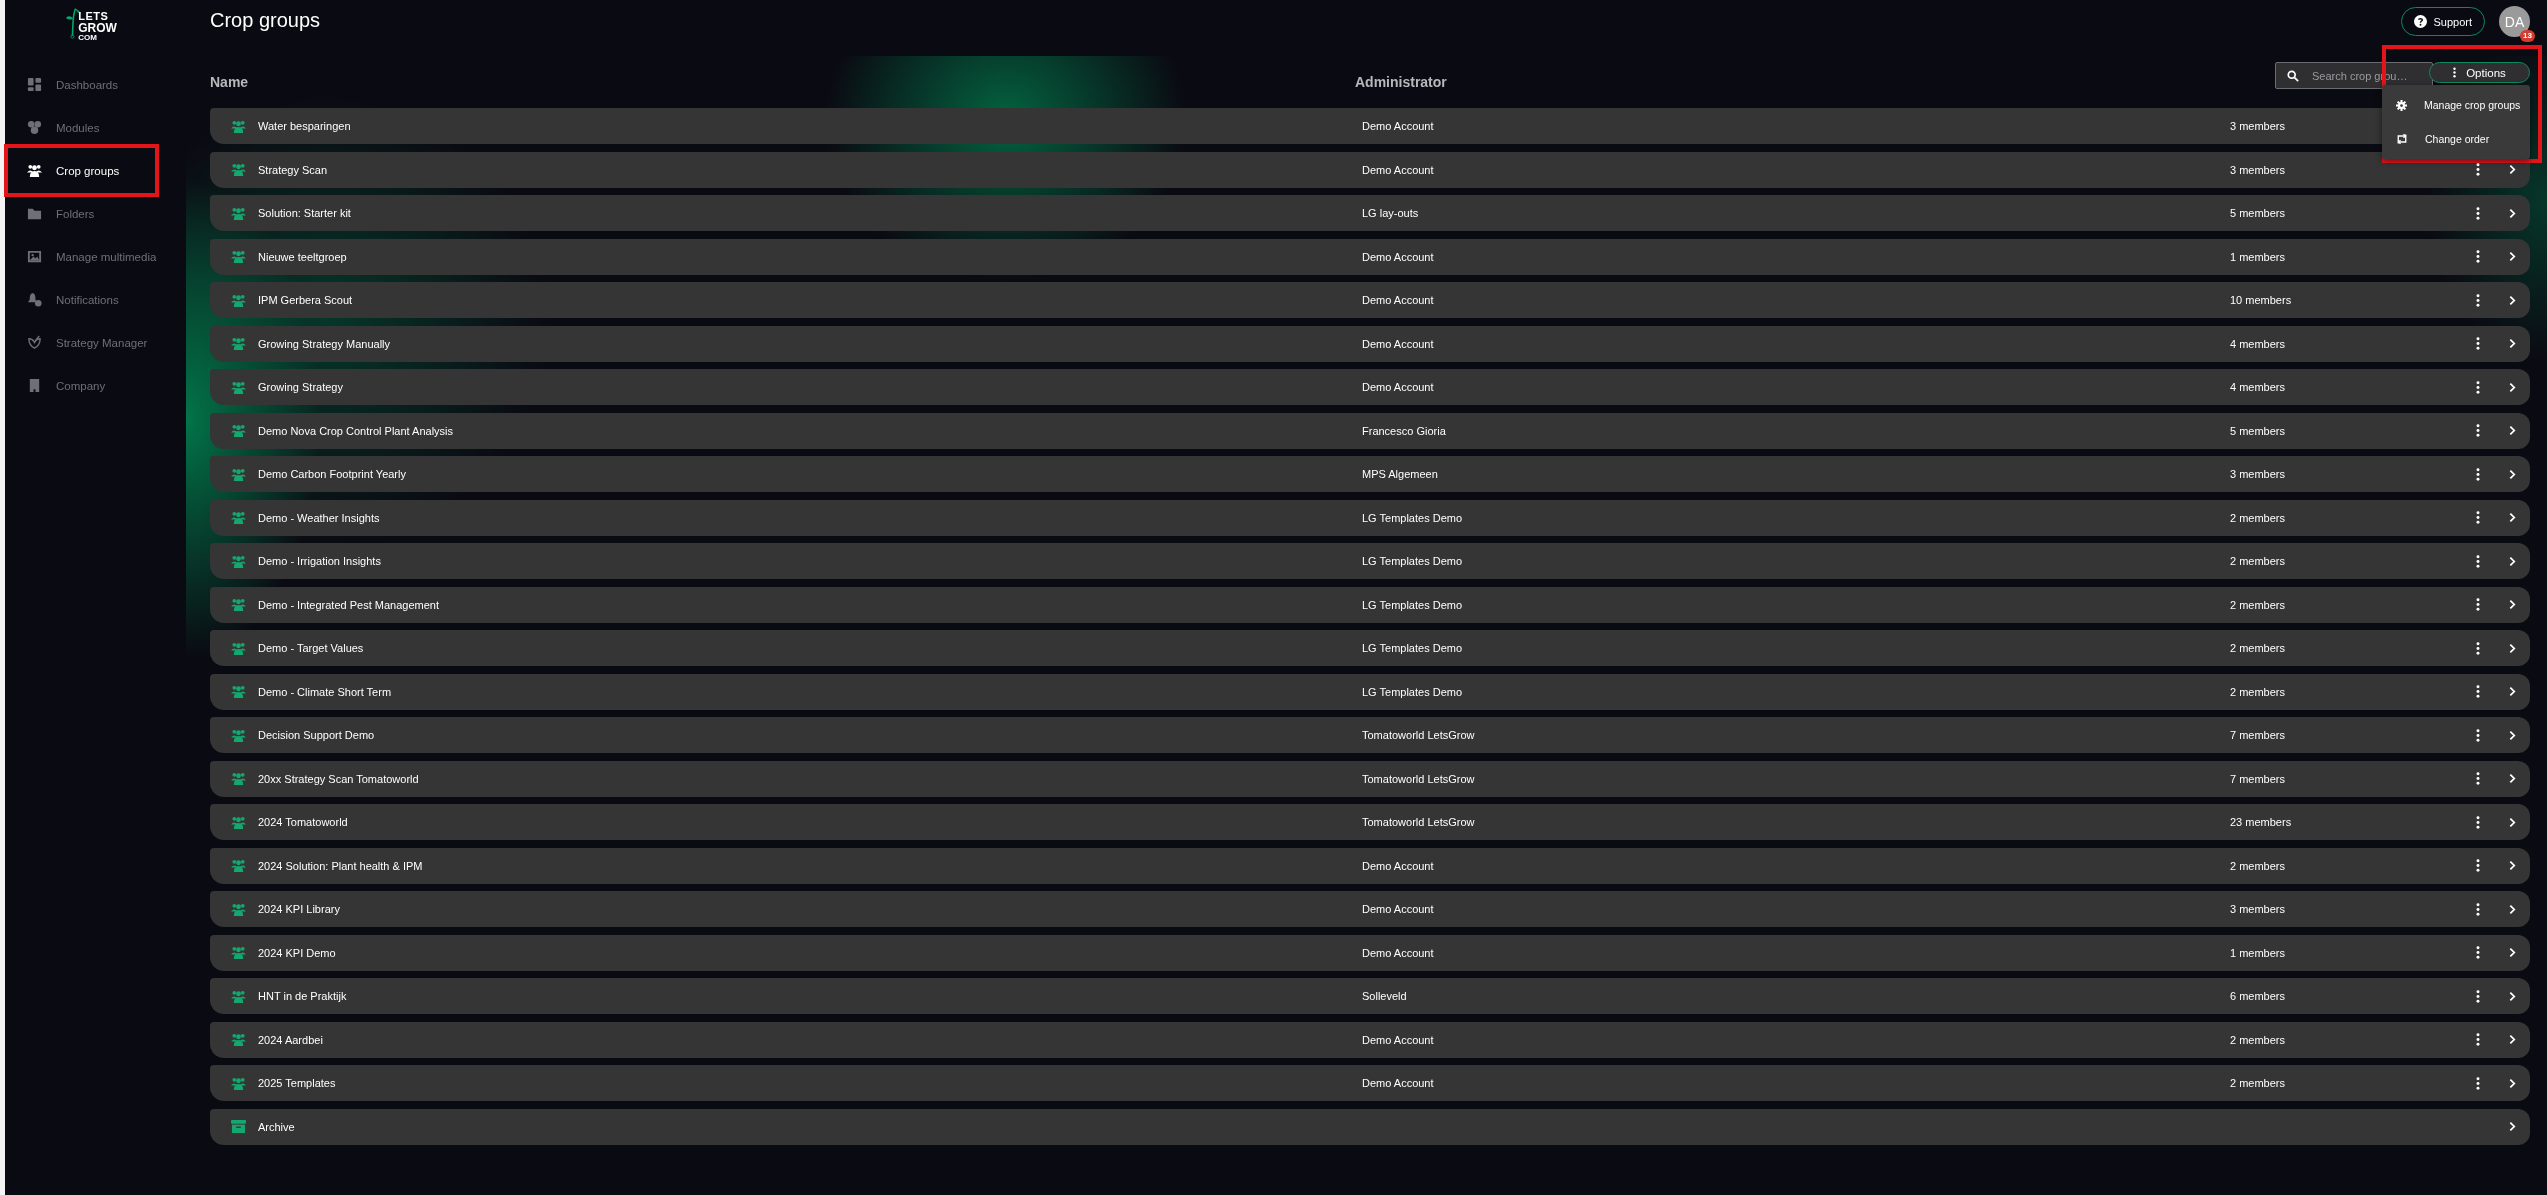  I want to click on administrator-name: MPS Algemeen, so click(1400, 474).